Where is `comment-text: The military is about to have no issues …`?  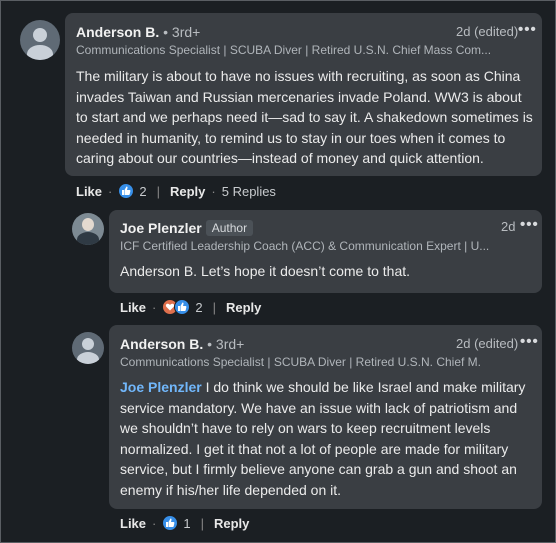 comment-text: The military is about to have no issues … is located at coordinates (304, 117).